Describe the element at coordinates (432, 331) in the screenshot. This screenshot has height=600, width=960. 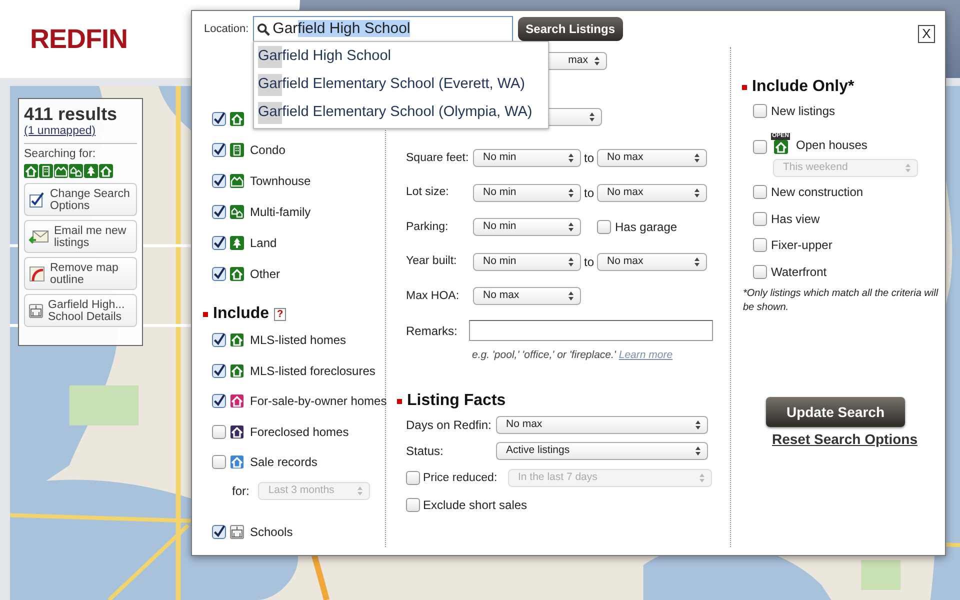
I see `remarks-label: Remarks:` at that location.